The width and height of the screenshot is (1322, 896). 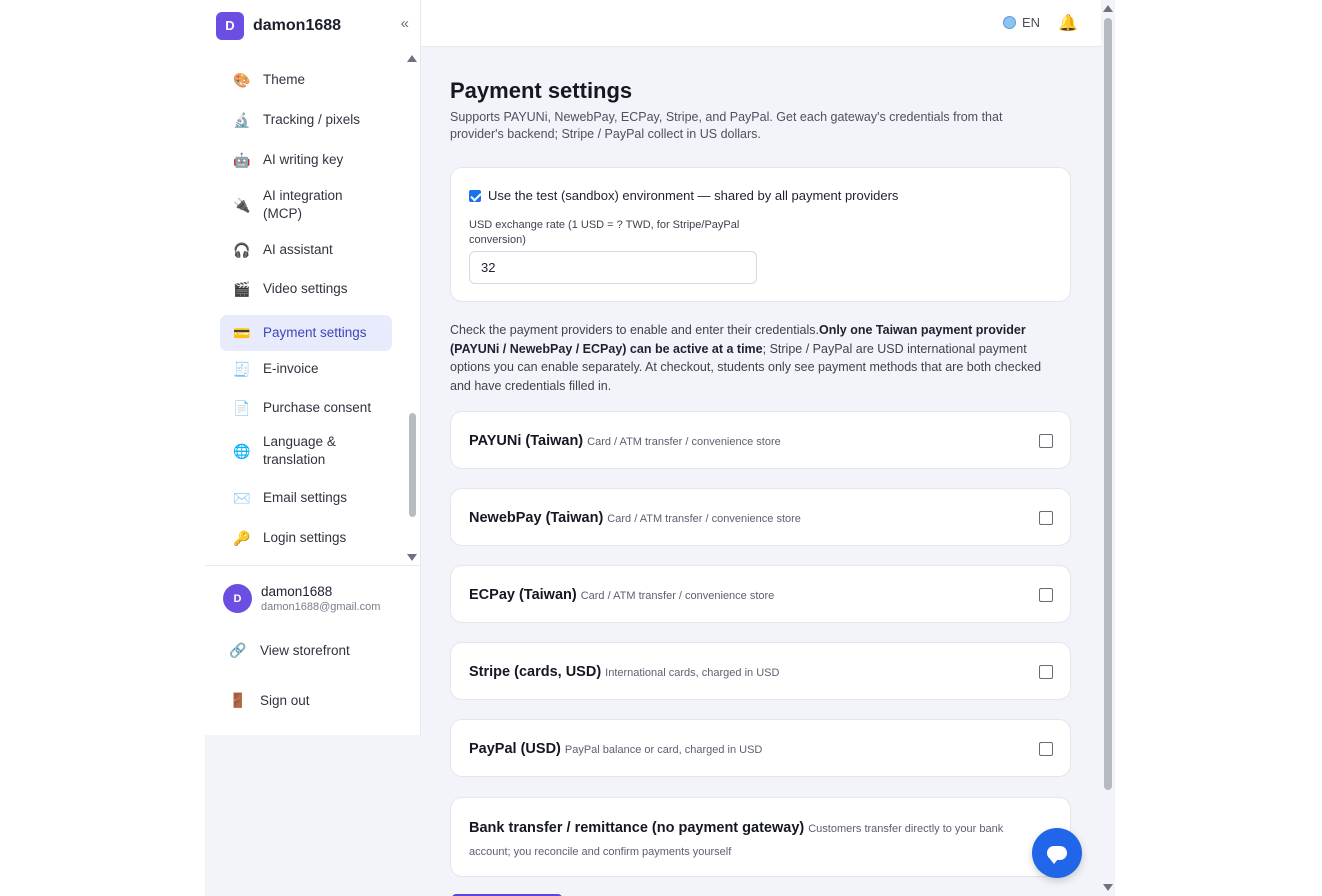 What do you see at coordinates (515, 749) in the screenshot?
I see `provider-name: PayPal (USD)` at bounding box center [515, 749].